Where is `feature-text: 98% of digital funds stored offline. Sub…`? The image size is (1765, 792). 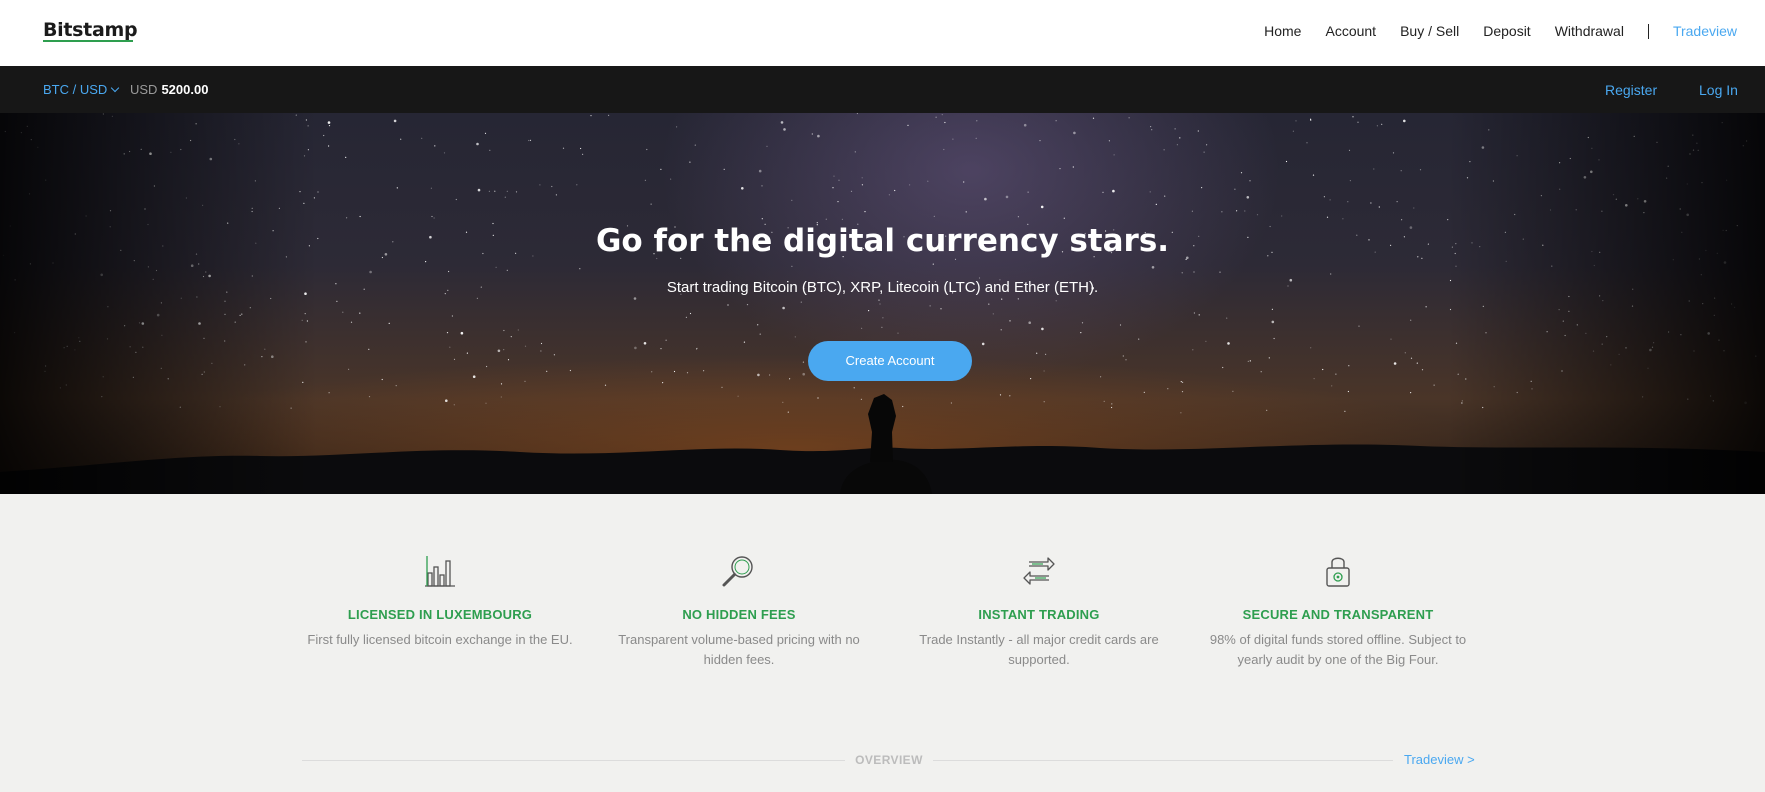 feature-text: 98% of digital funds stored offline. Sub… is located at coordinates (1338, 649).